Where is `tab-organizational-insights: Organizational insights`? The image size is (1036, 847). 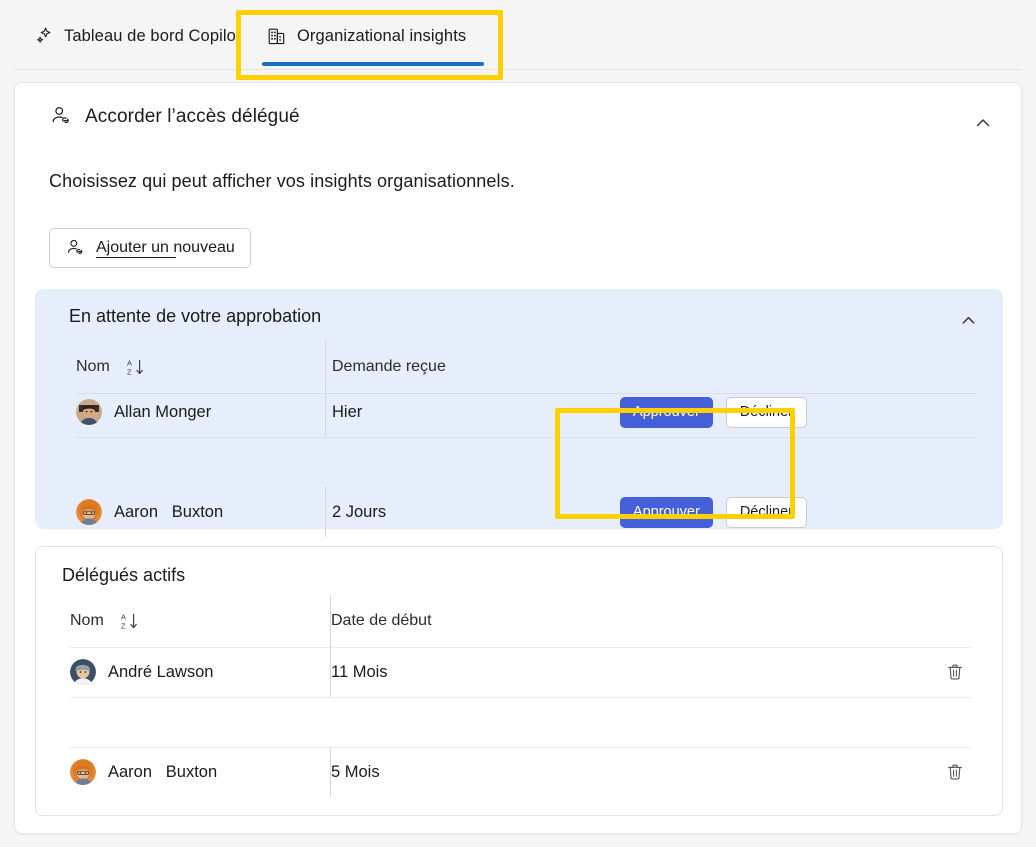
tab-organizational-insights: Organizational insights is located at coordinates (366, 36).